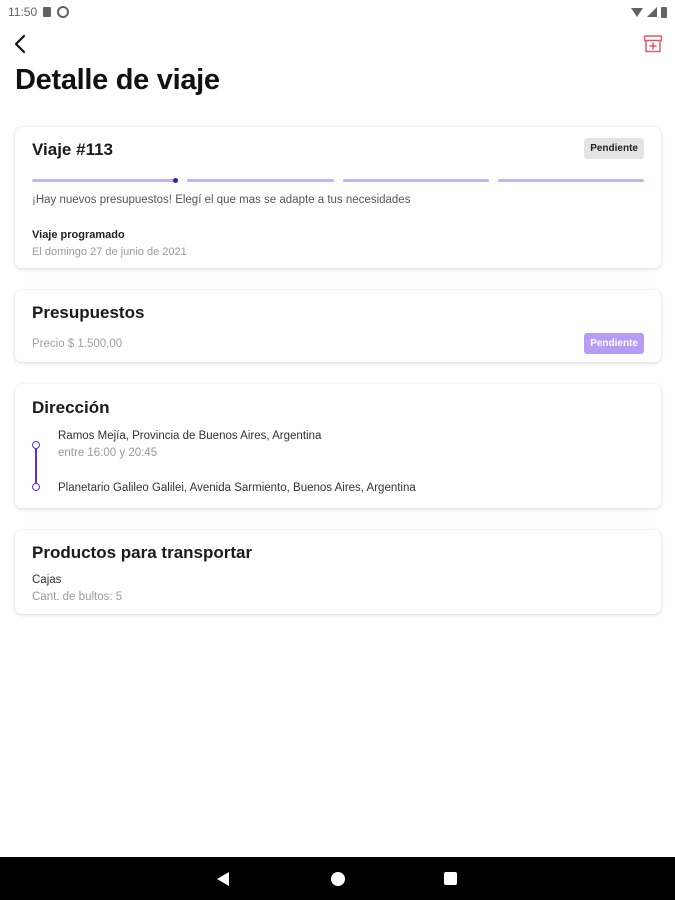 This screenshot has width=675, height=900. I want to click on route-icon, so click(36, 466).